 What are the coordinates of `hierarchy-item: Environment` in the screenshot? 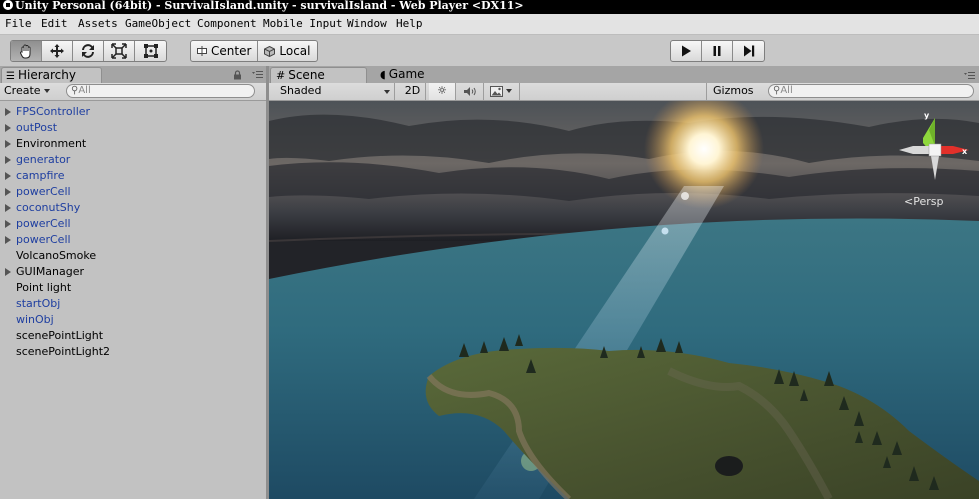 It's located at (133, 144).